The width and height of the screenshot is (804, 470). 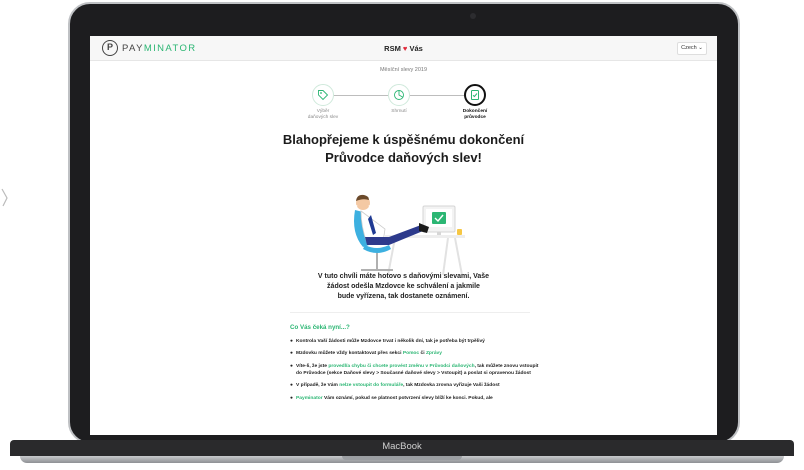 I want to click on message-line: bude vyřízena, tak dostanete oznámení., so click(x=403, y=296).